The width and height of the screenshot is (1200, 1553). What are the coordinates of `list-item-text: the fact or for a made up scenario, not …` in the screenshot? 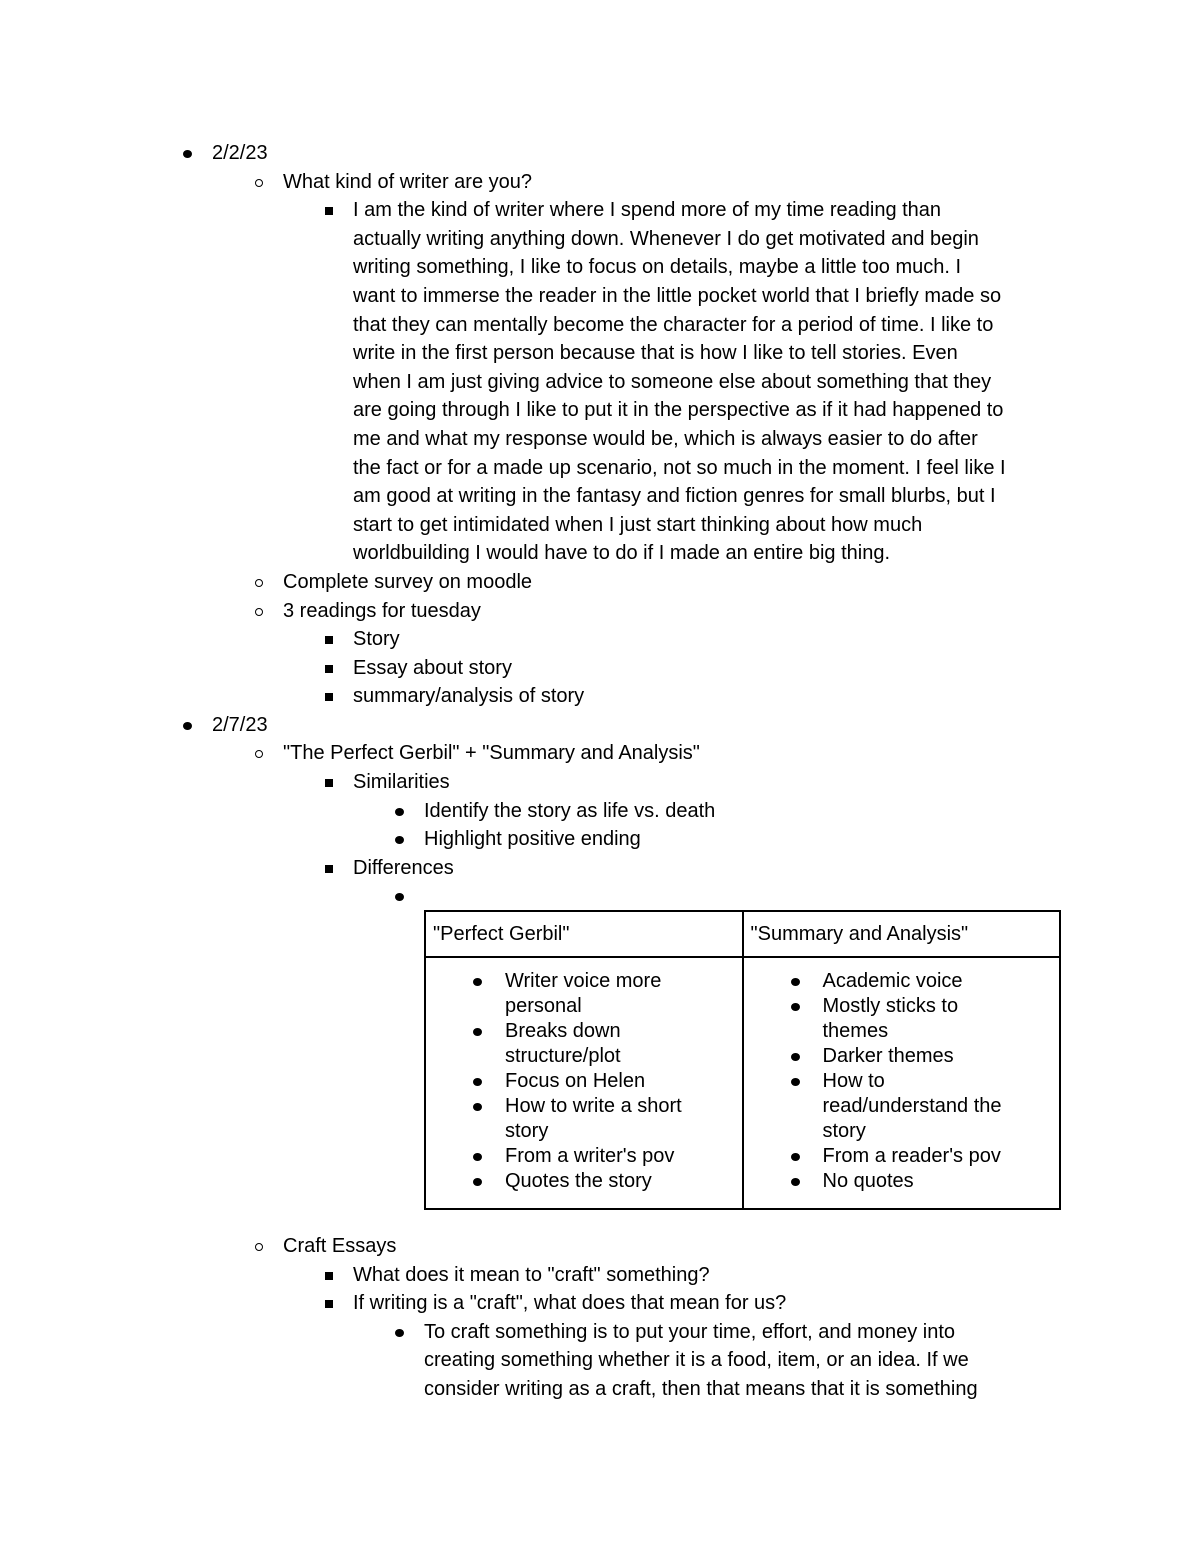 It's located at (679, 467).